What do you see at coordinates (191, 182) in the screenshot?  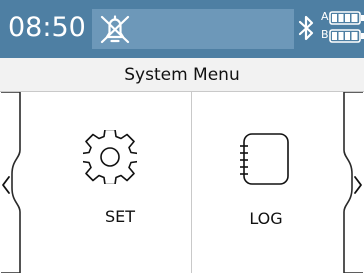 I see `tile-divider` at bounding box center [191, 182].